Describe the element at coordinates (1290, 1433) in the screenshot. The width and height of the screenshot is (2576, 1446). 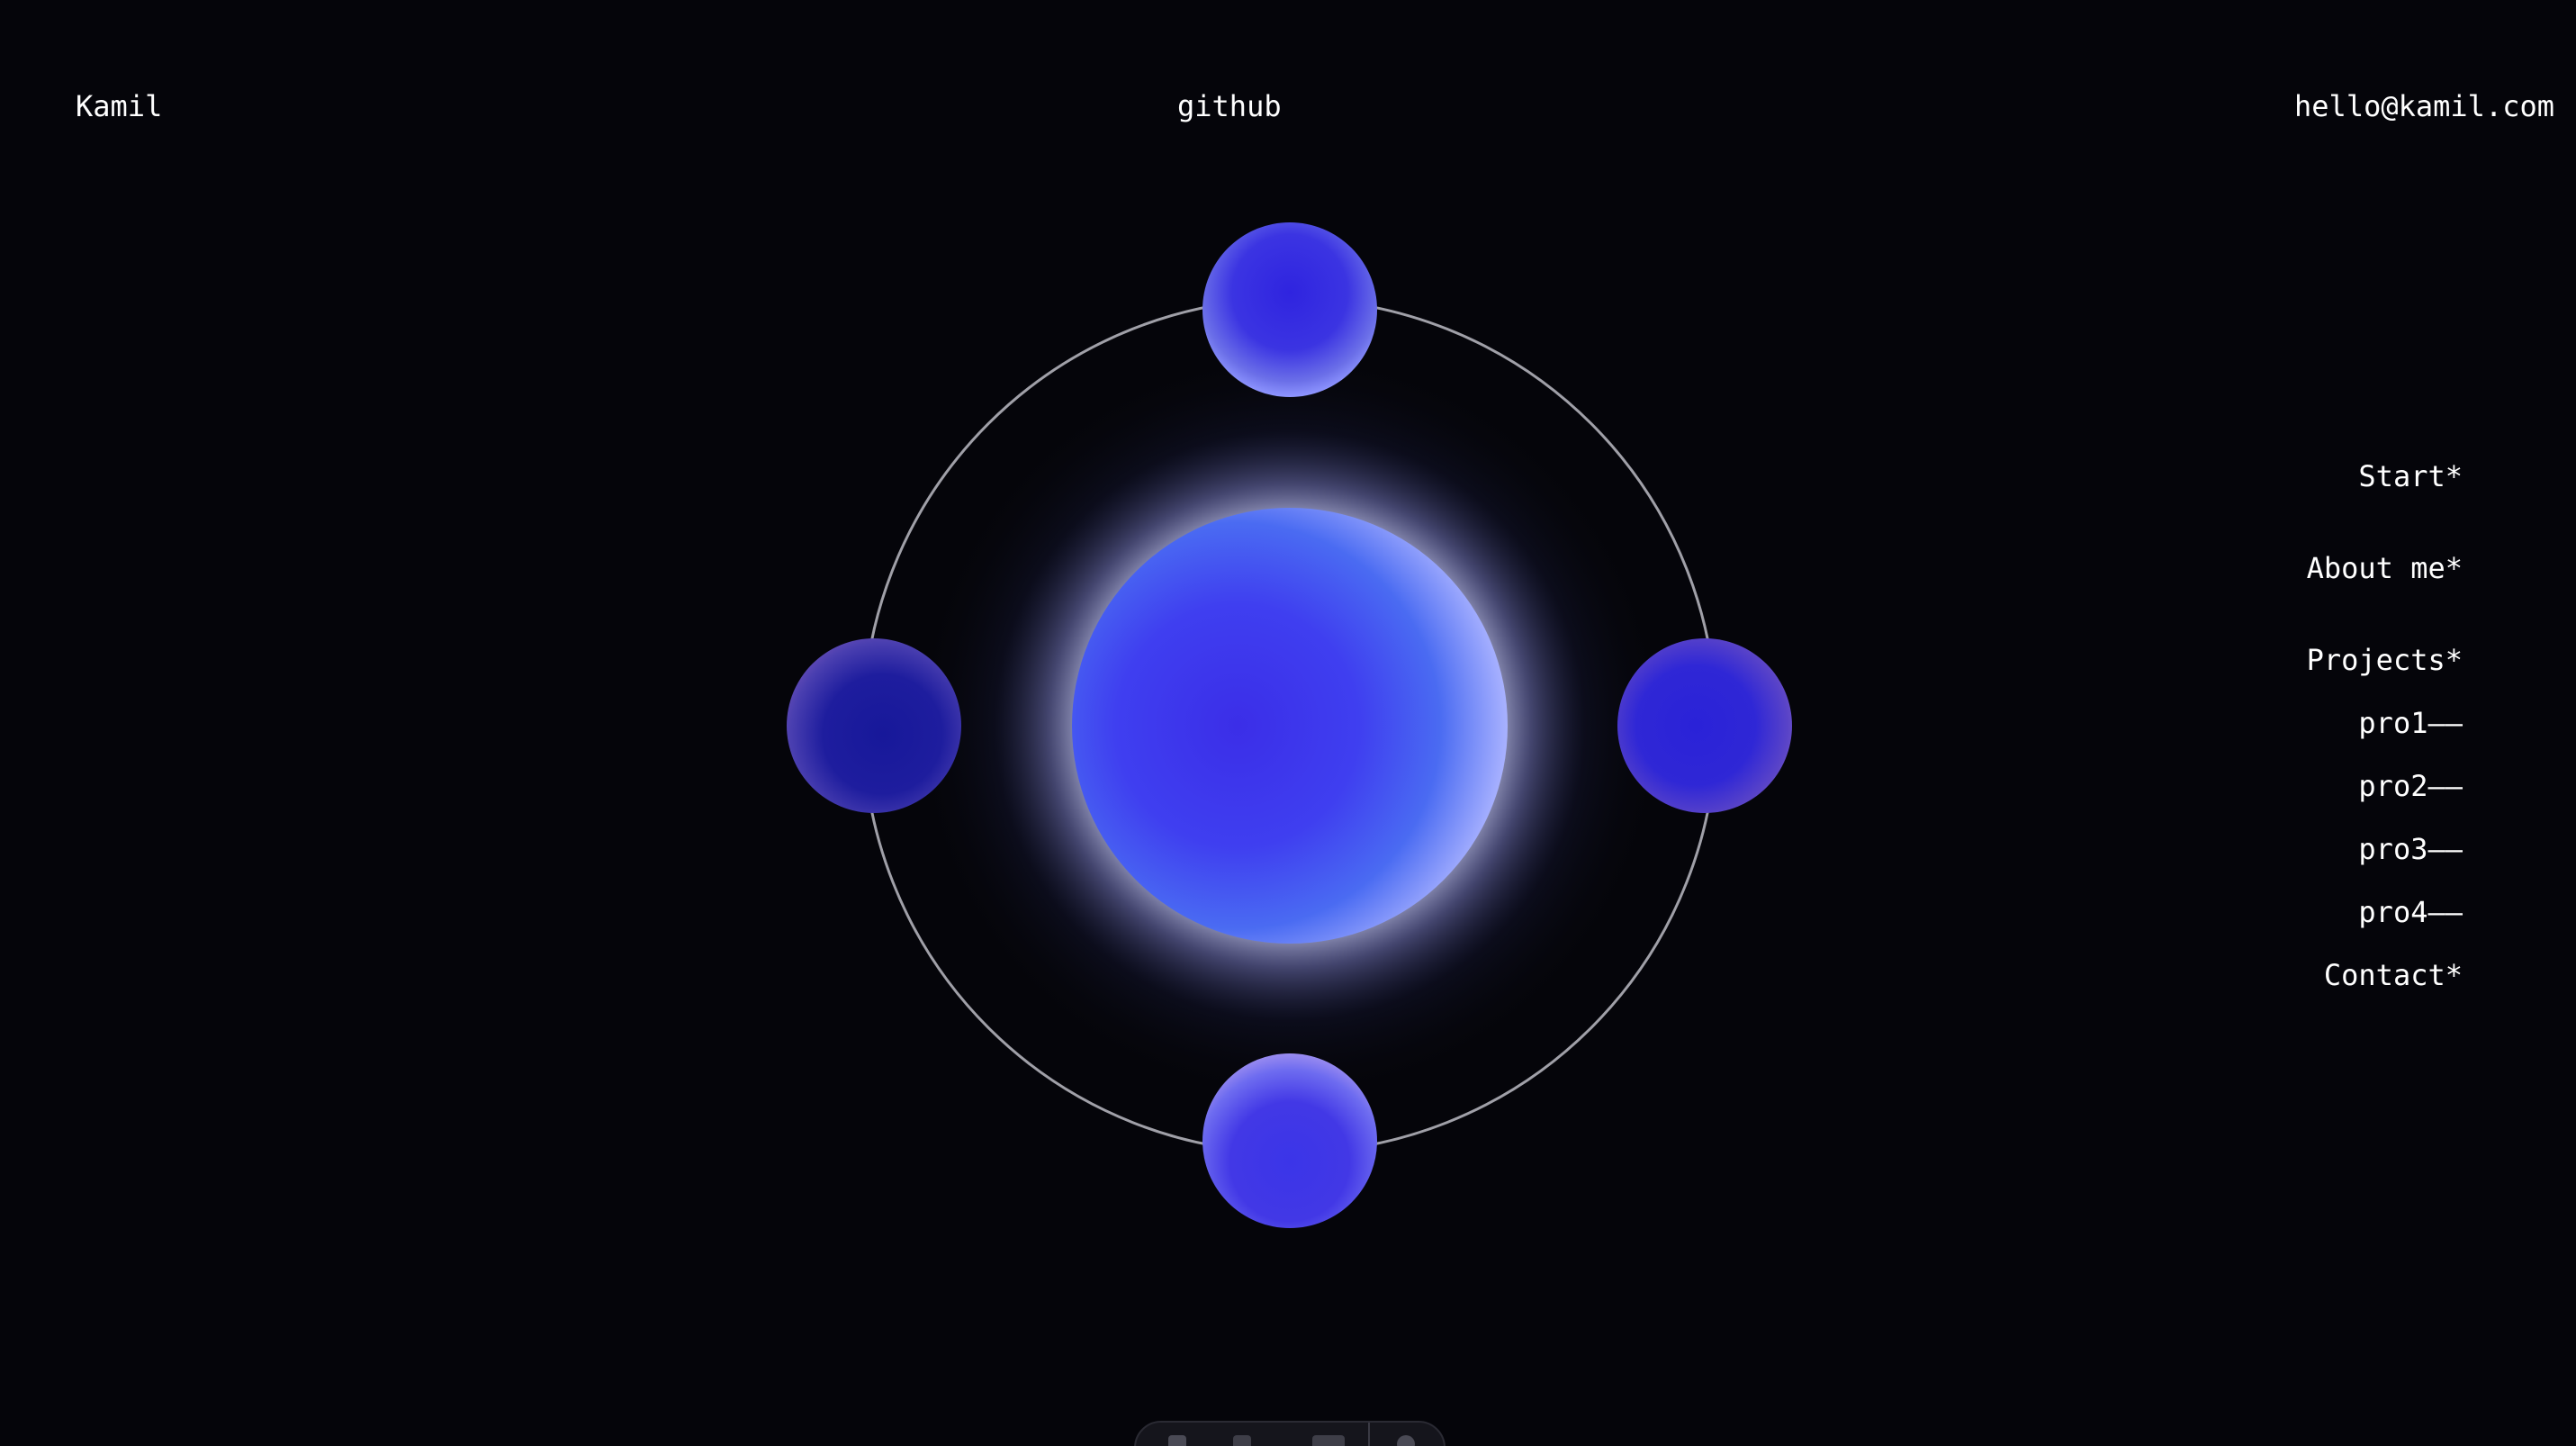
I see `bottom-toolbar` at that location.